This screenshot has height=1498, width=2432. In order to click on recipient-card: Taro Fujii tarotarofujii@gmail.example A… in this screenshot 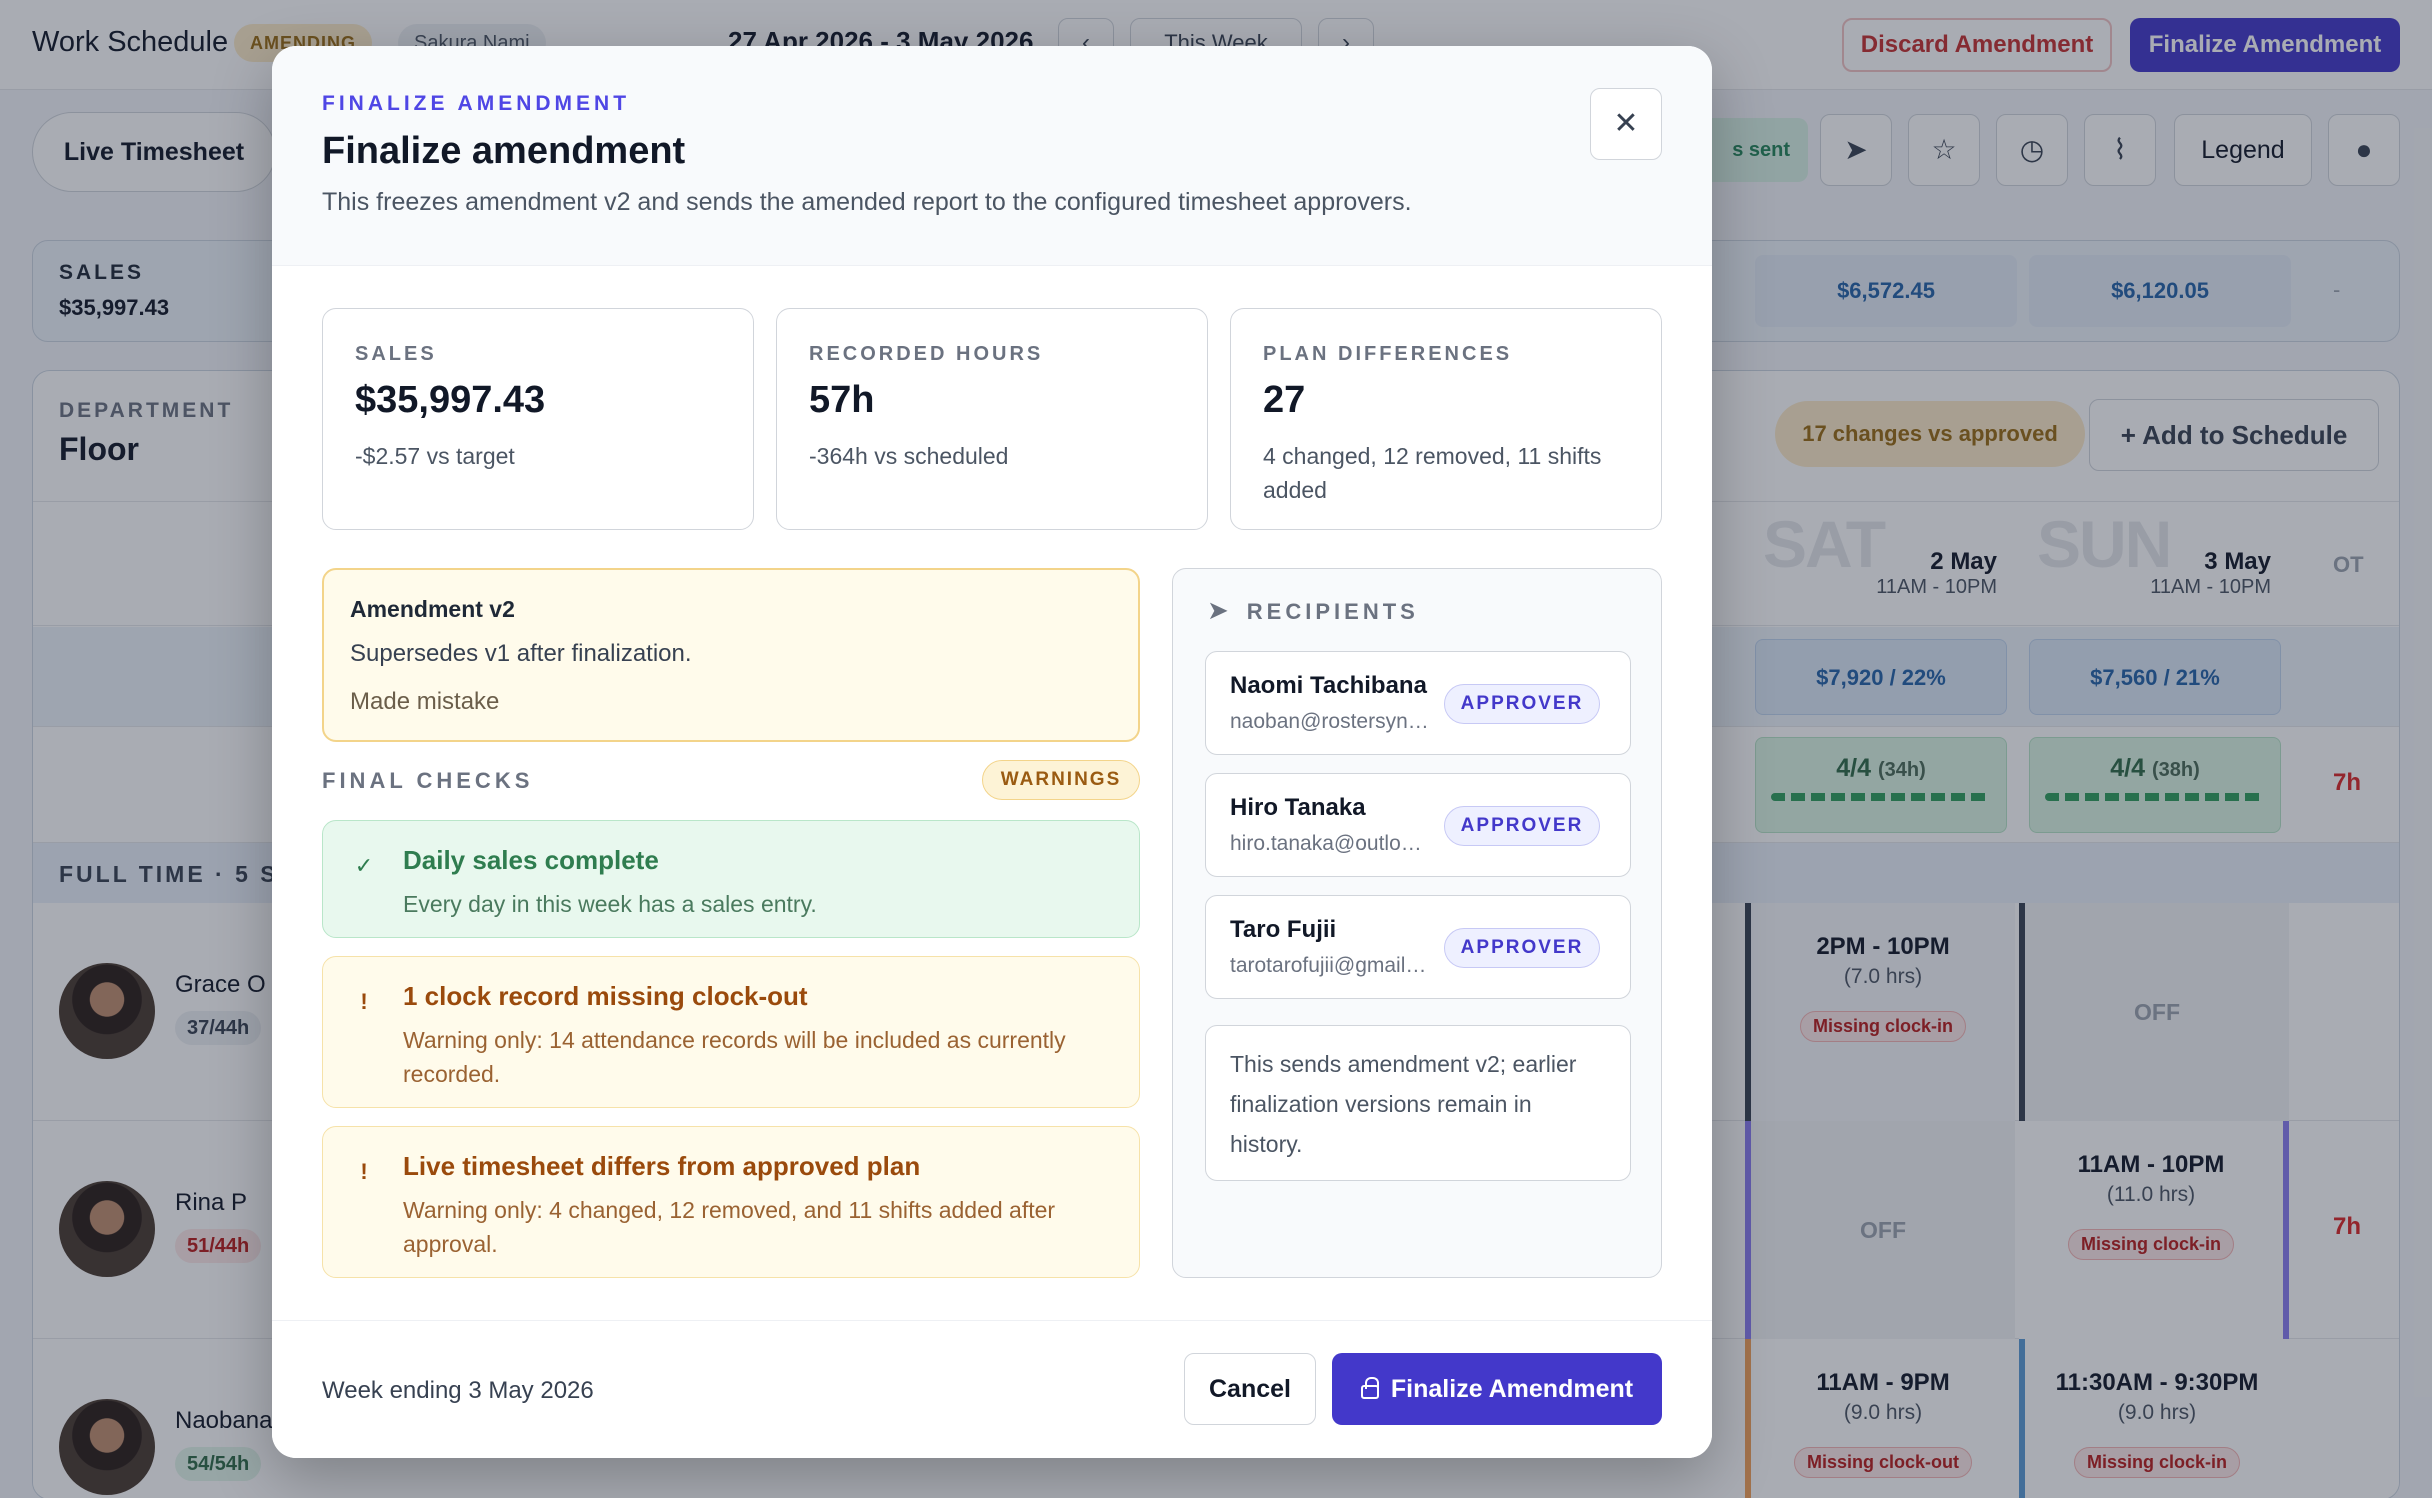, I will do `click(1418, 947)`.